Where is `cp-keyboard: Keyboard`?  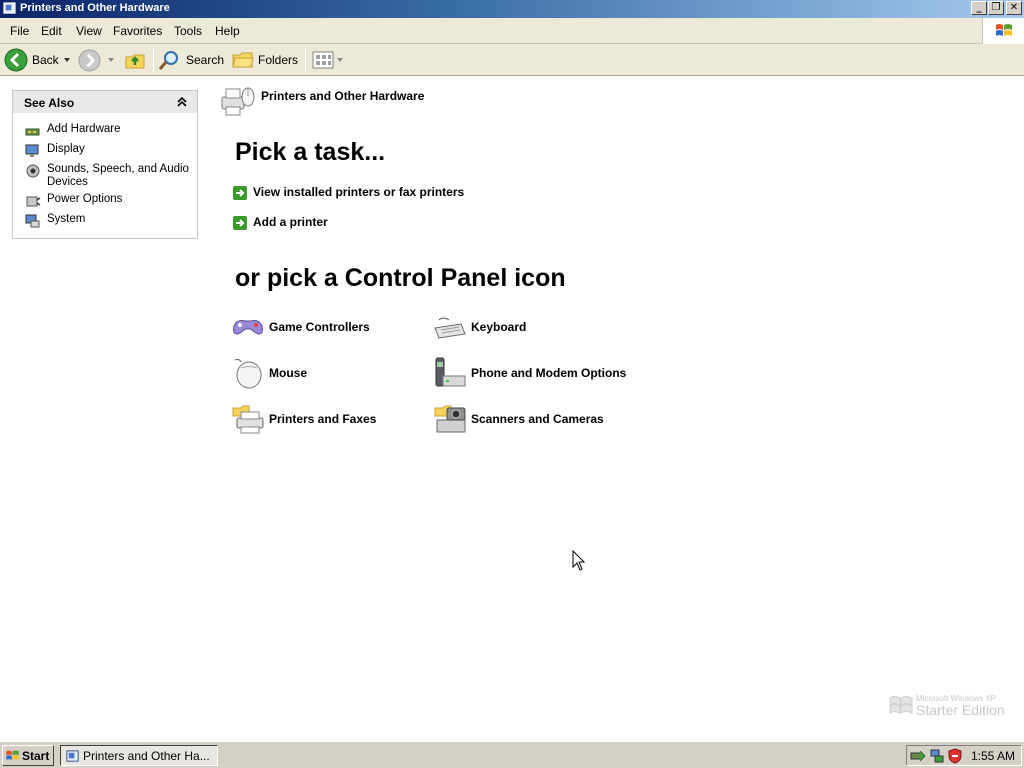
cp-keyboard: Keyboard is located at coordinates (523, 328).